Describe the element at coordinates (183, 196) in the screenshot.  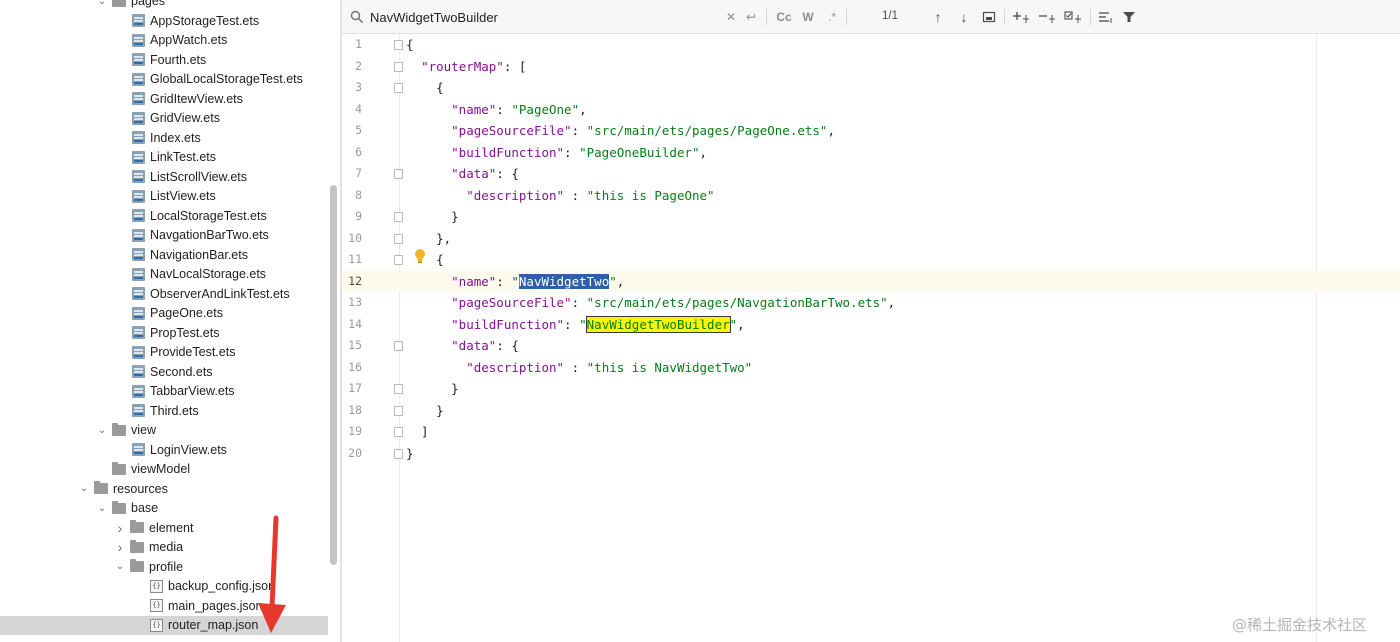
I see `tree-item-label: ListView.ets` at that location.